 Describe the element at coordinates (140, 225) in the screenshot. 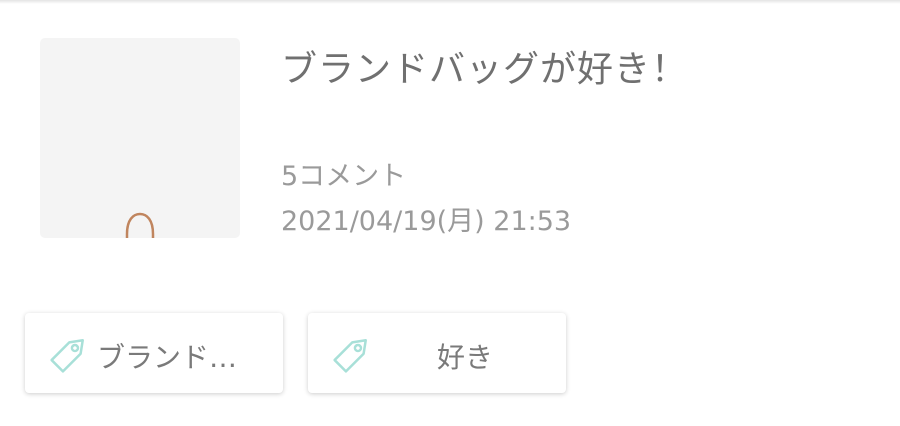

I see `bag-image` at that location.